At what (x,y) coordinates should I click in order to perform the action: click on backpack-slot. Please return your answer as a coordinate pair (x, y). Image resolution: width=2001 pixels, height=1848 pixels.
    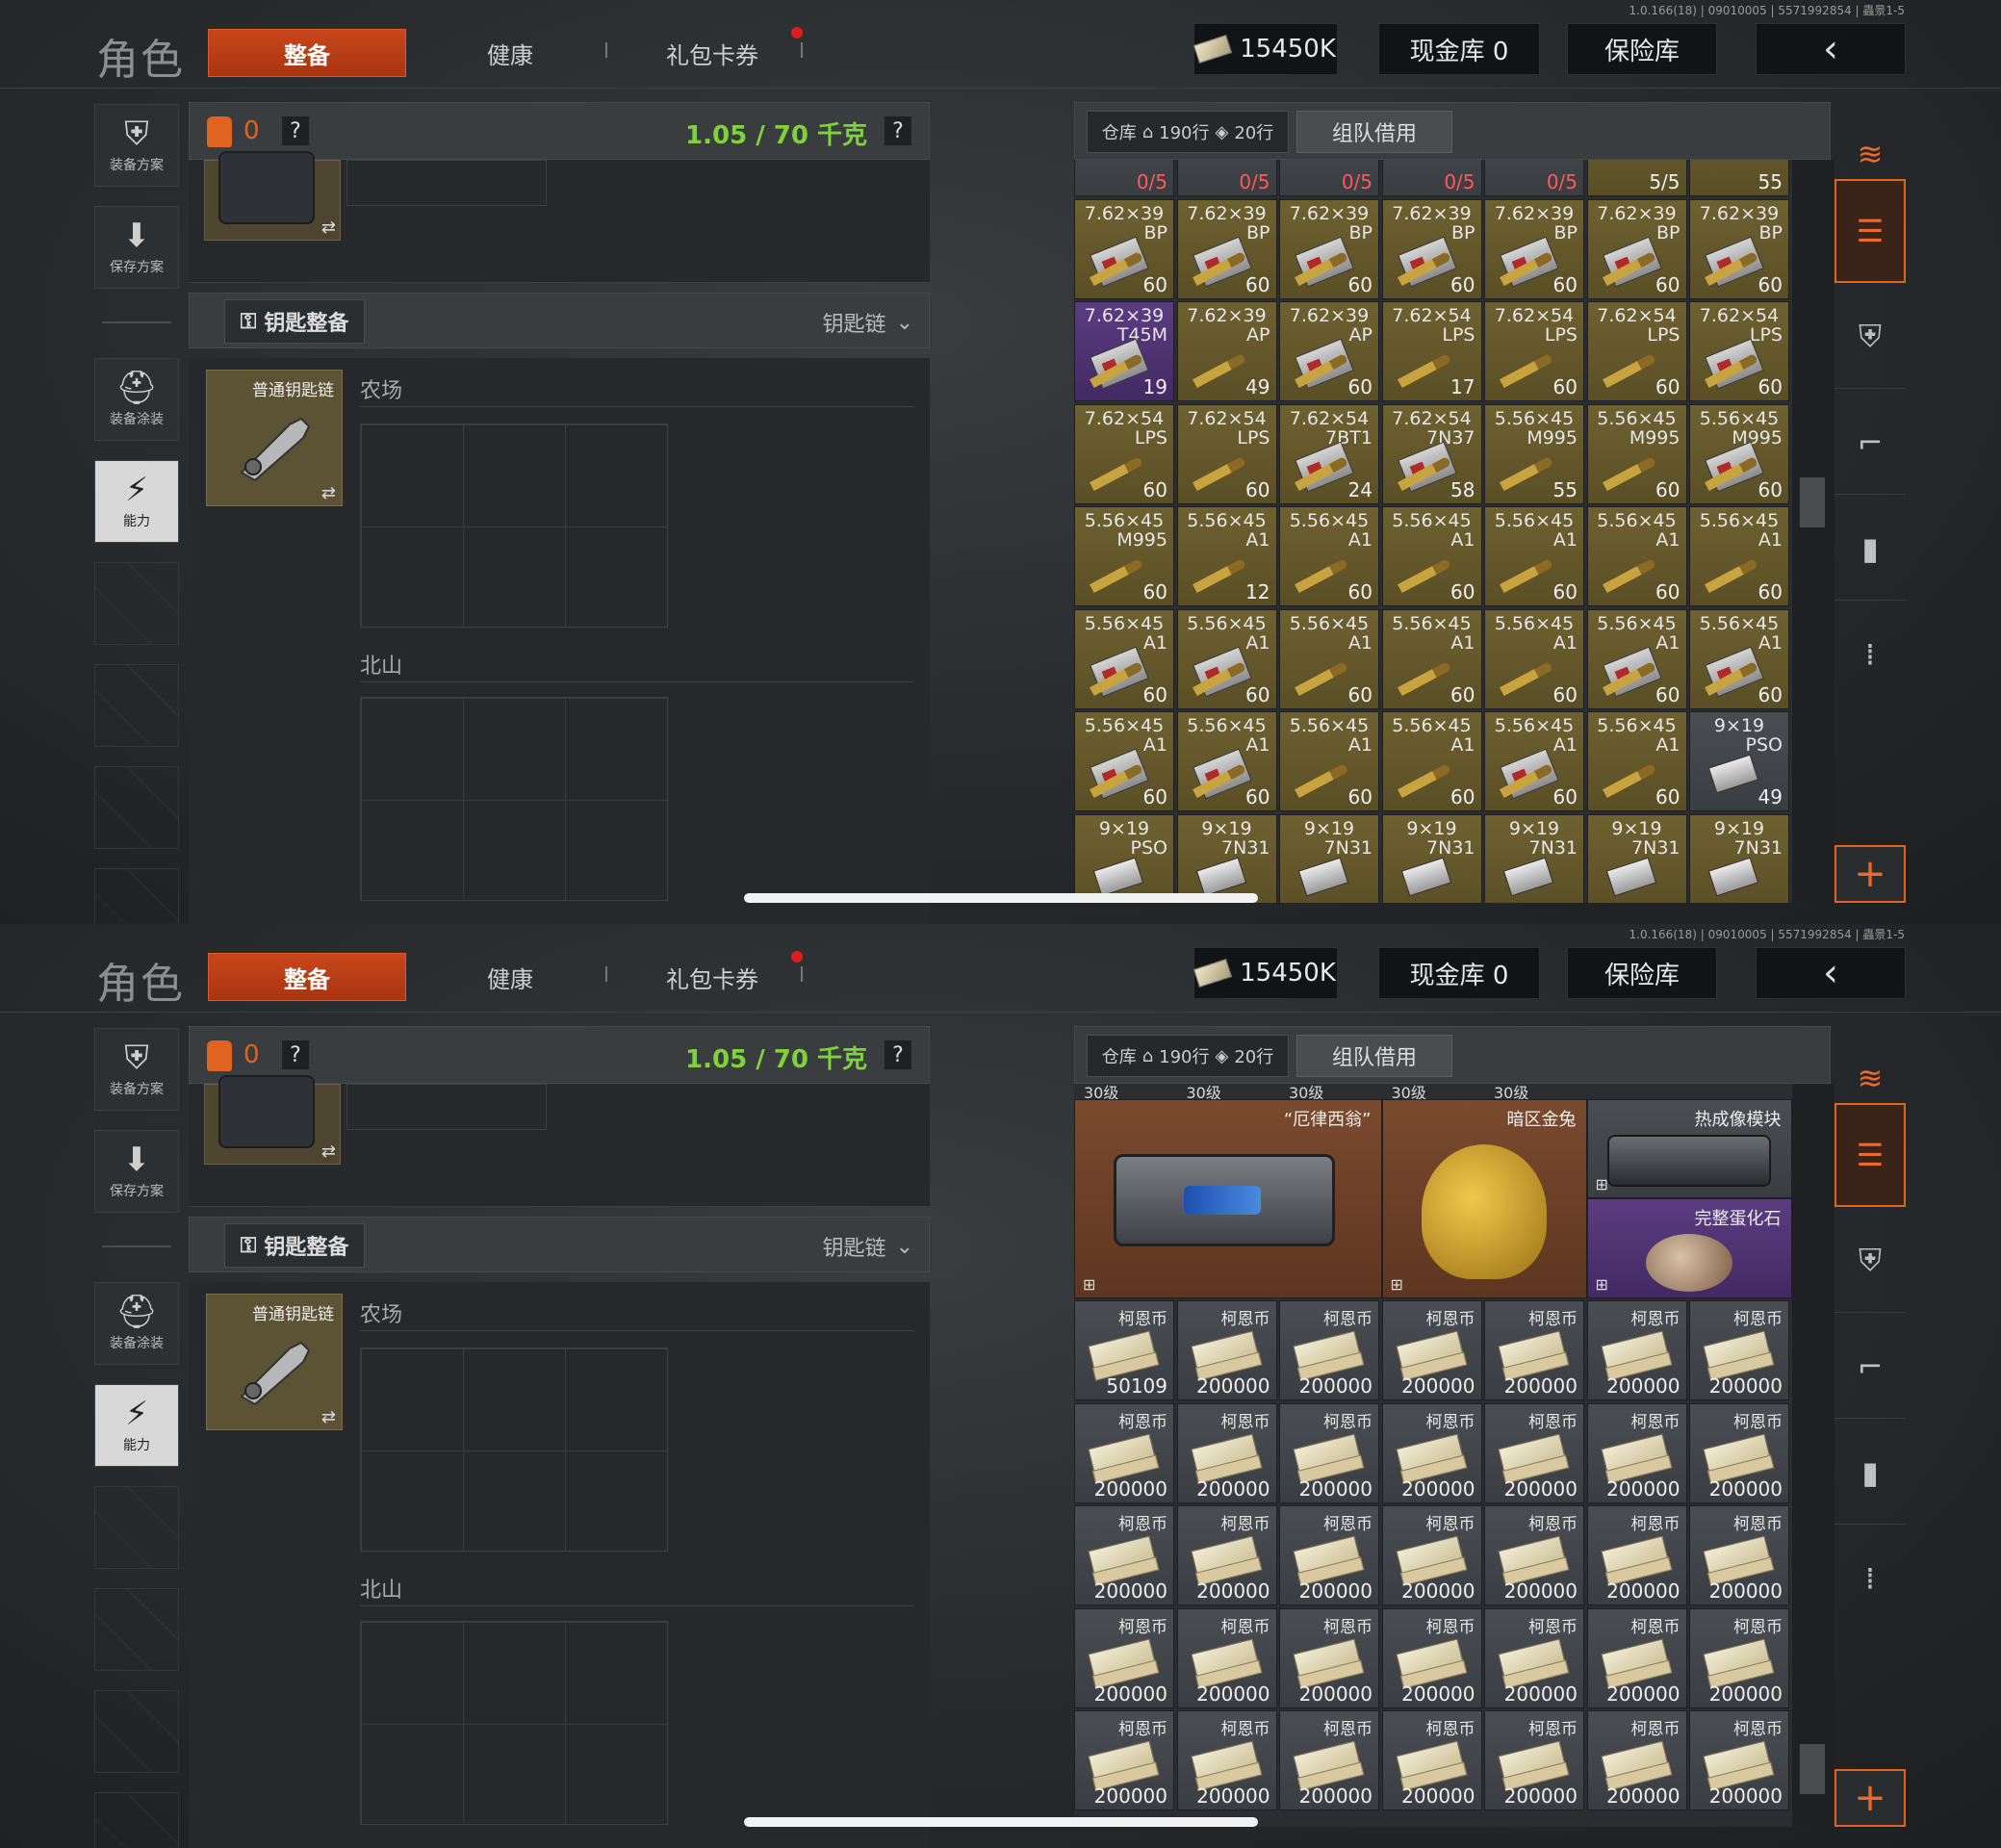
    Looking at the image, I should click on (446, 1107).